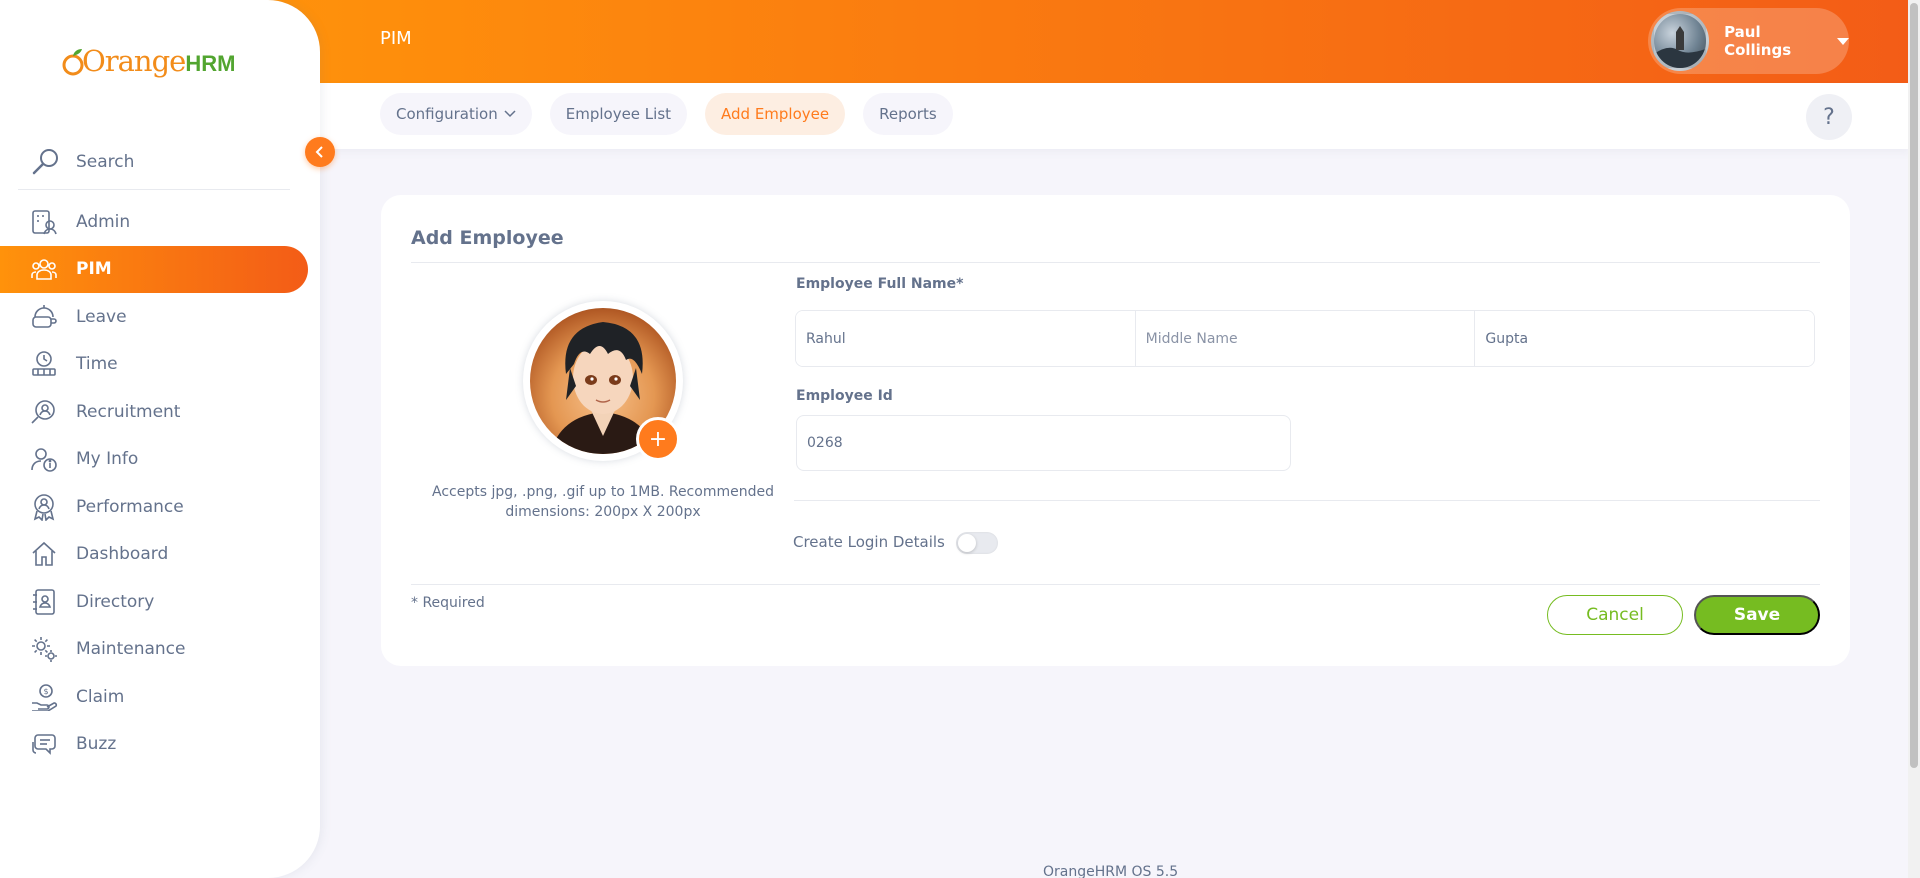 The image size is (1920, 878). I want to click on tab-employee-list: Employee List, so click(618, 114).